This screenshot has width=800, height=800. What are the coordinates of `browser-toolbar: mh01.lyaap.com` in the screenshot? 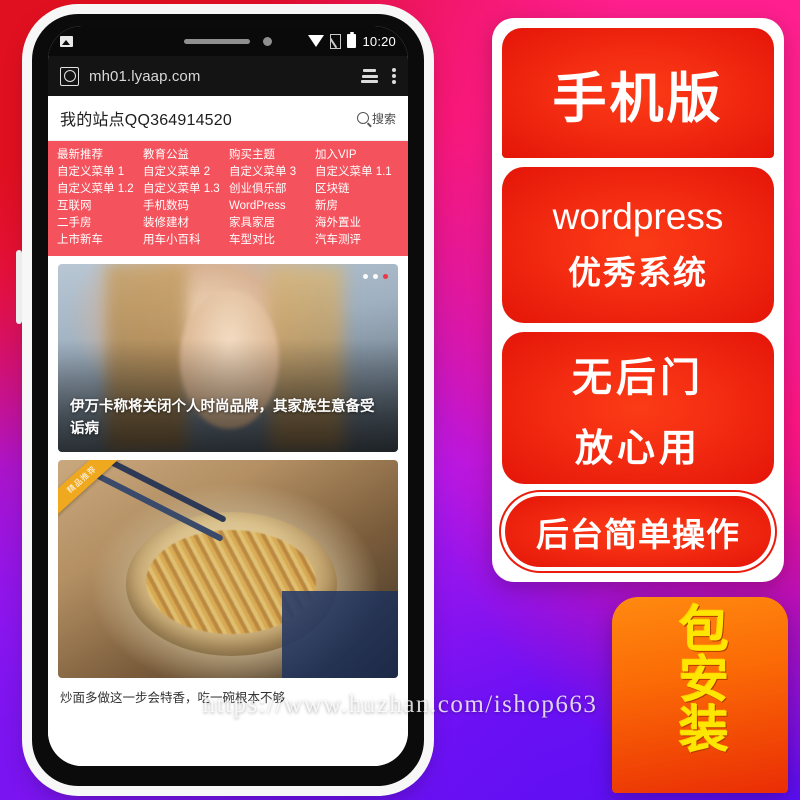 It's located at (228, 76).